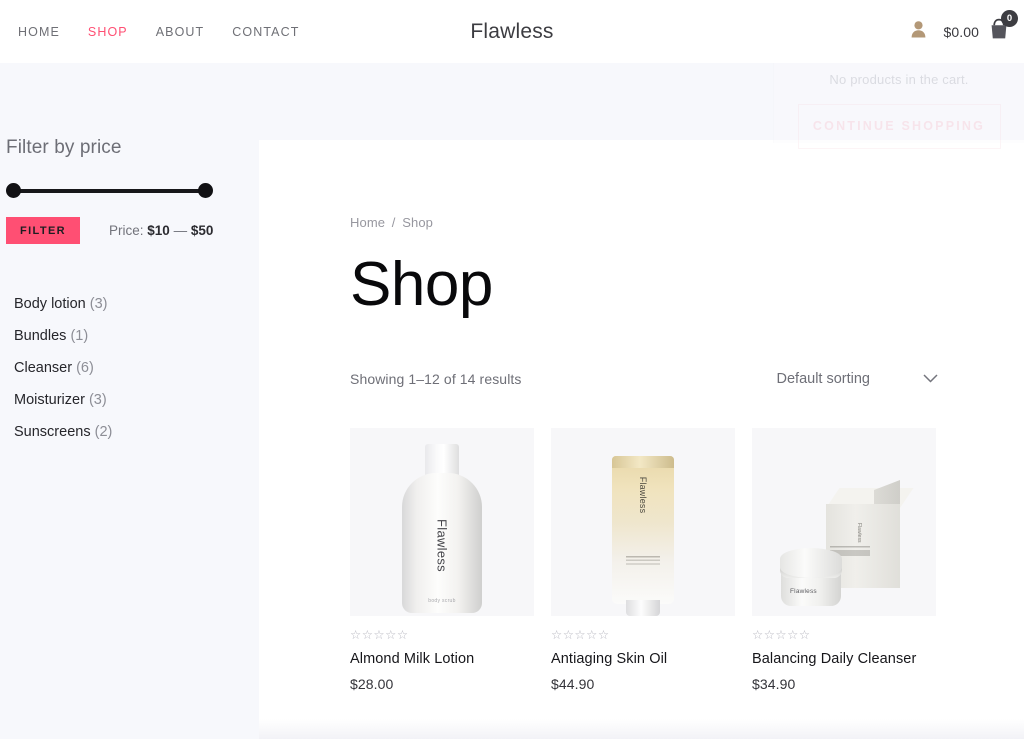 The height and width of the screenshot is (739, 1024). What do you see at coordinates (136, 304) in the screenshot?
I see `category-item-body-lotion: Body lotion (3)` at bounding box center [136, 304].